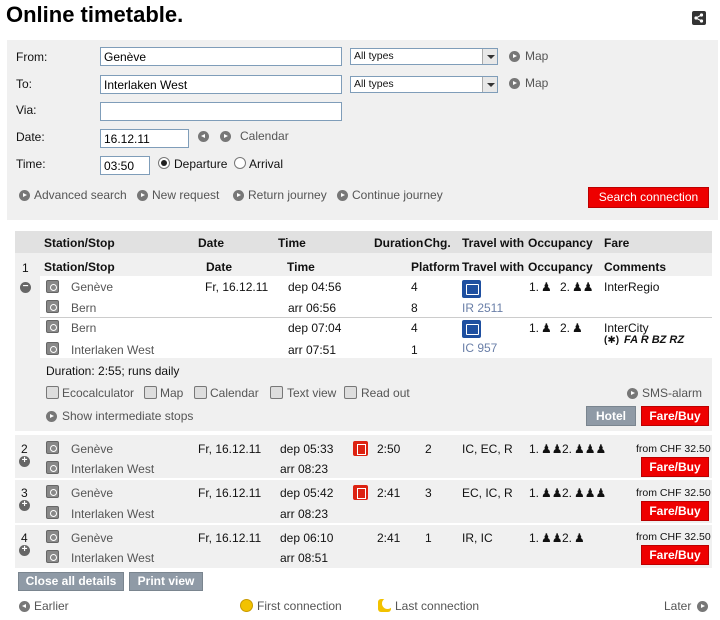  Describe the element at coordinates (399, 243) in the screenshot. I see `header-duration: Duration` at that location.